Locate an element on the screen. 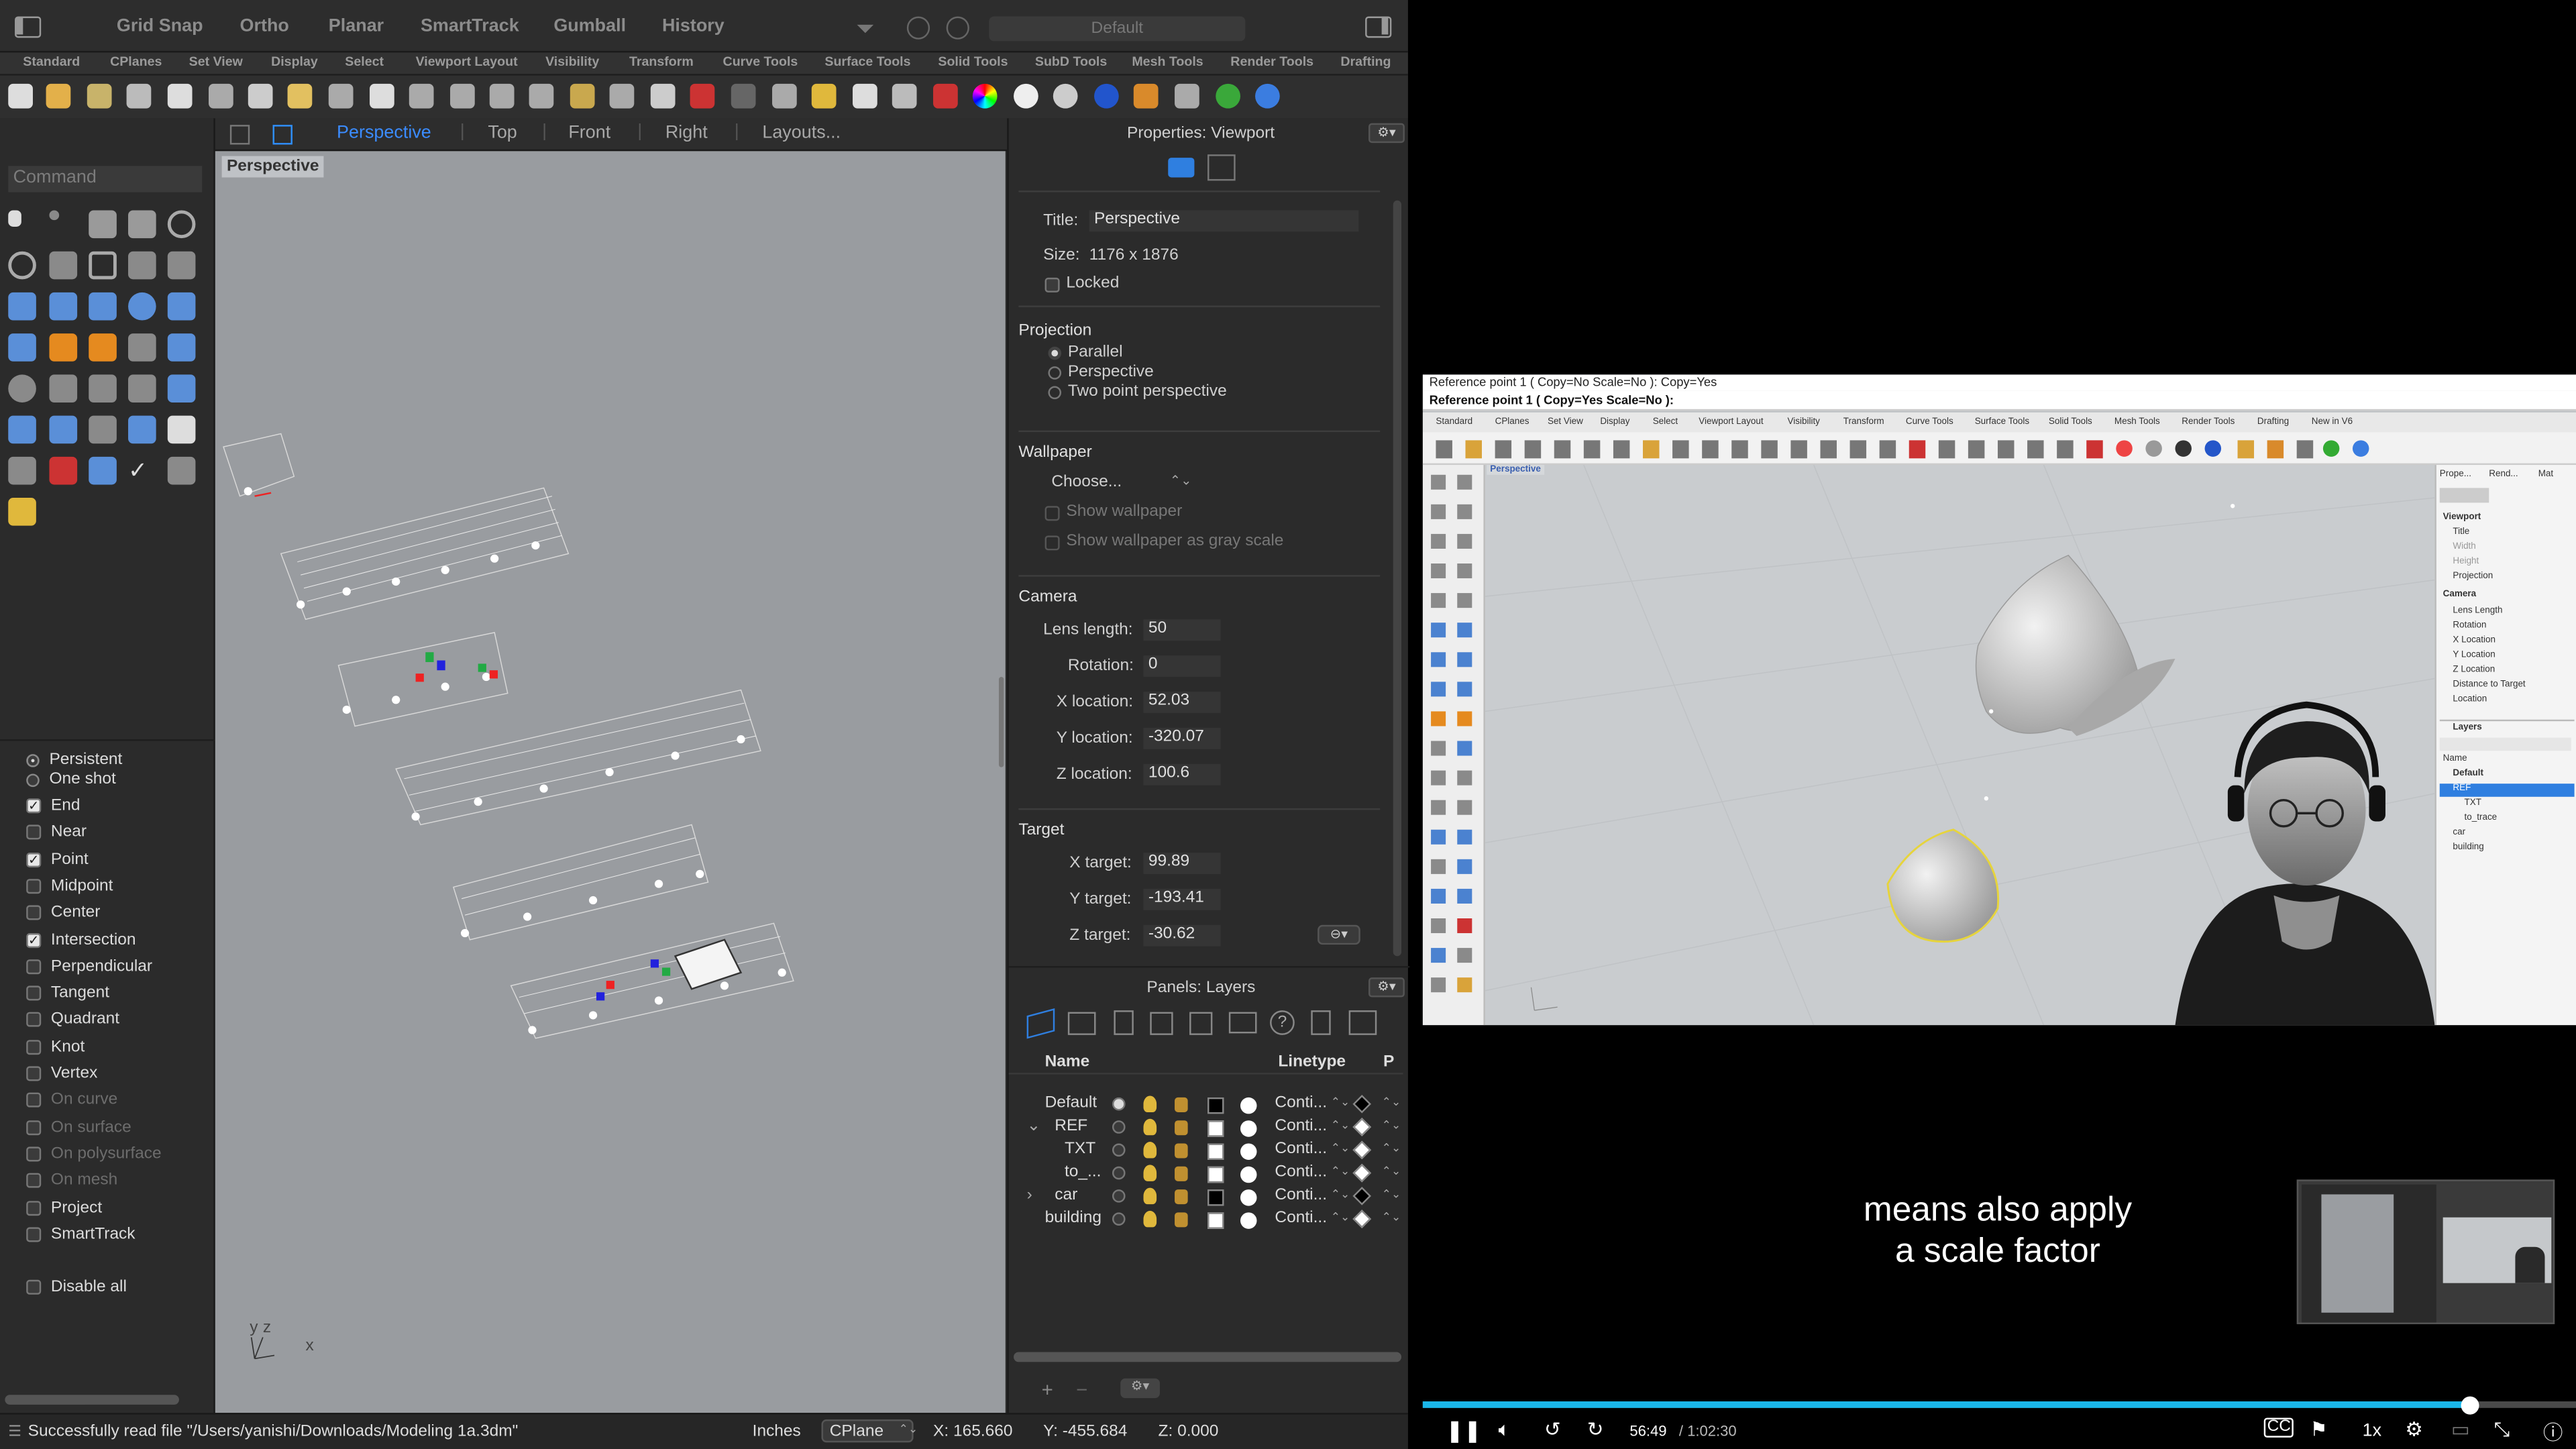  layers-tab-icon is located at coordinates (1040, 1023).